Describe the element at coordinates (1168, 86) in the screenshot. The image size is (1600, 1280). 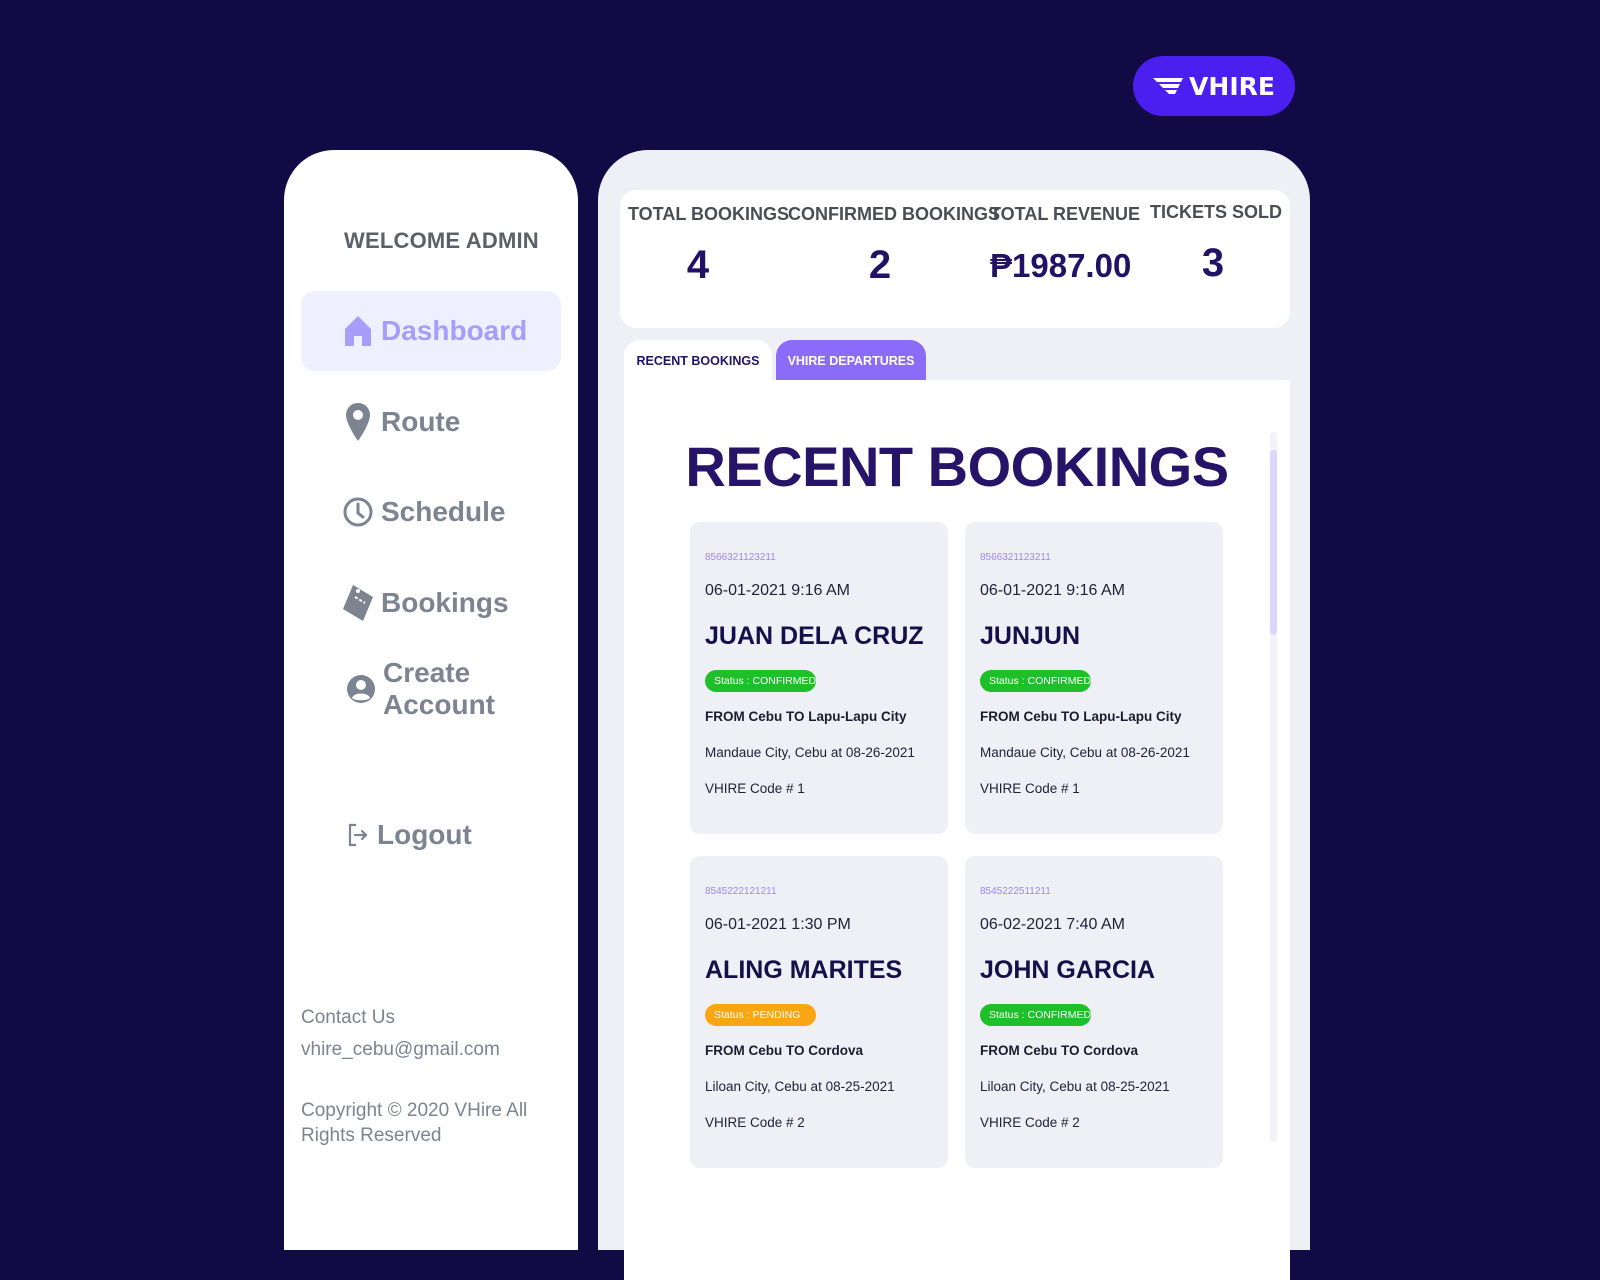
I see `wing-logo-icon` at that location.